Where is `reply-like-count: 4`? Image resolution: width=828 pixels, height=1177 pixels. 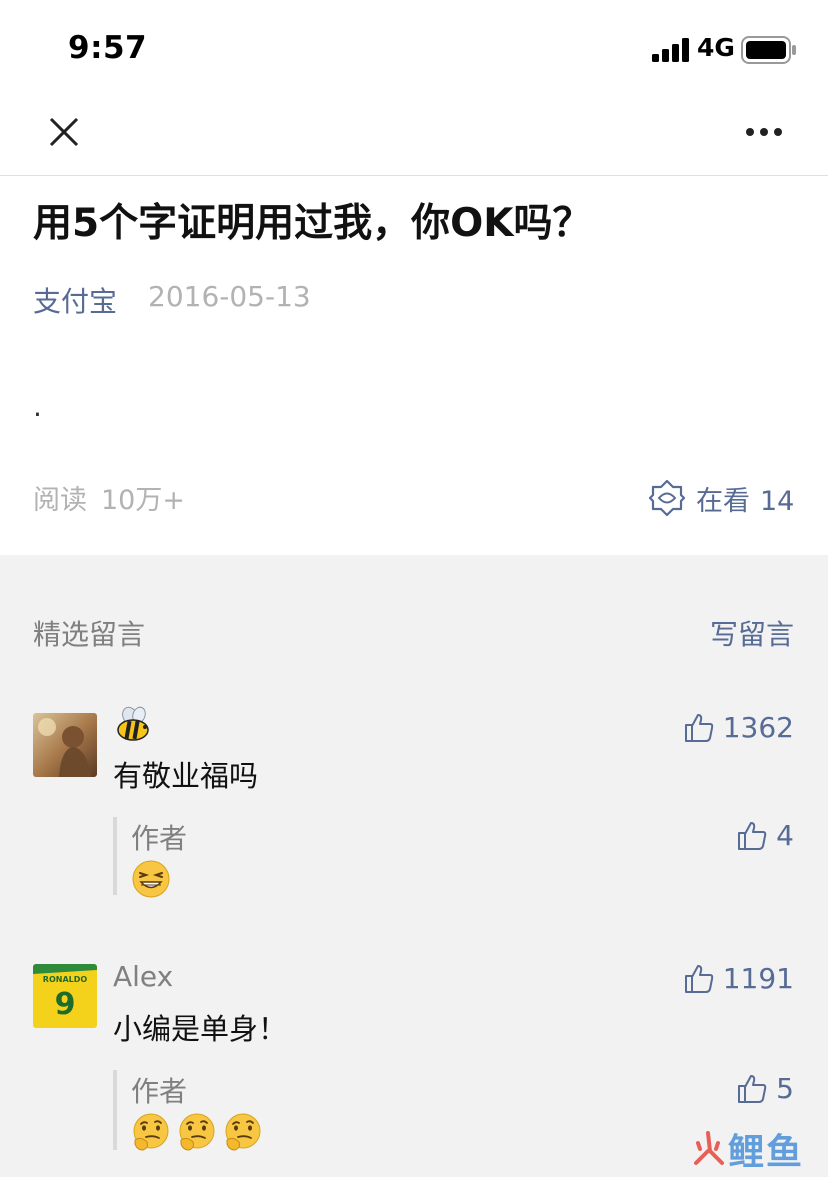 reply-like-count: 4 is located at coordinates (785, 835).